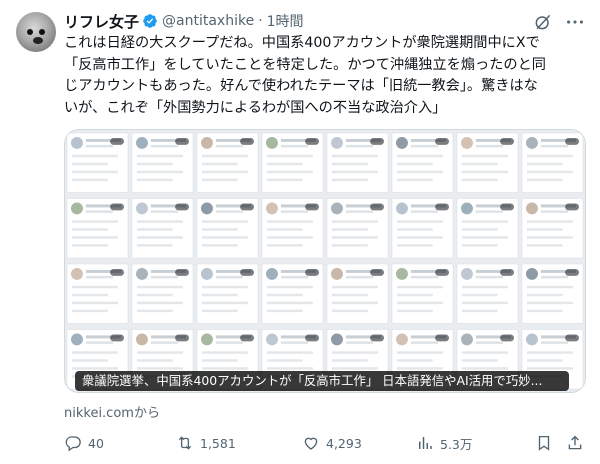 This screenshot has width=600, height=464. Describe the element at coordinates (311, 443) in the screenshot. I see `heart-icon` at that location.